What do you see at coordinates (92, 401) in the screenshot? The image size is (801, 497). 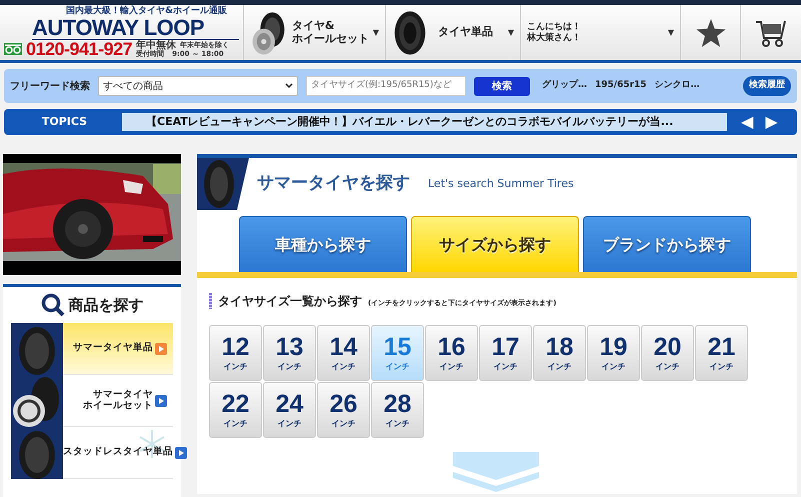 I see `sidebar-item: サマータイヤ ホイールセット` at bounding box center [92, 401].